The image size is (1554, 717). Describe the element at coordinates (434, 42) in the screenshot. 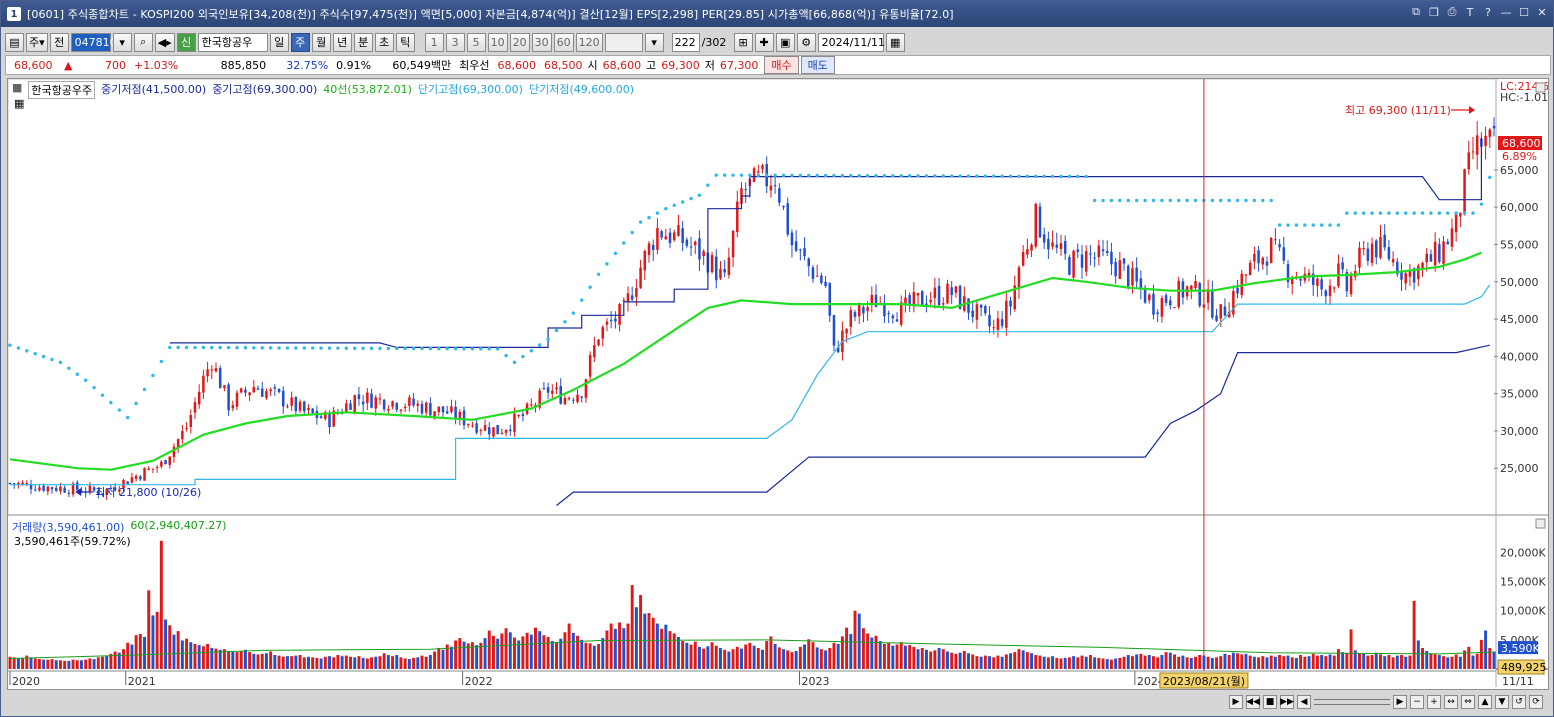

I see `interval-1: 1` at that location.